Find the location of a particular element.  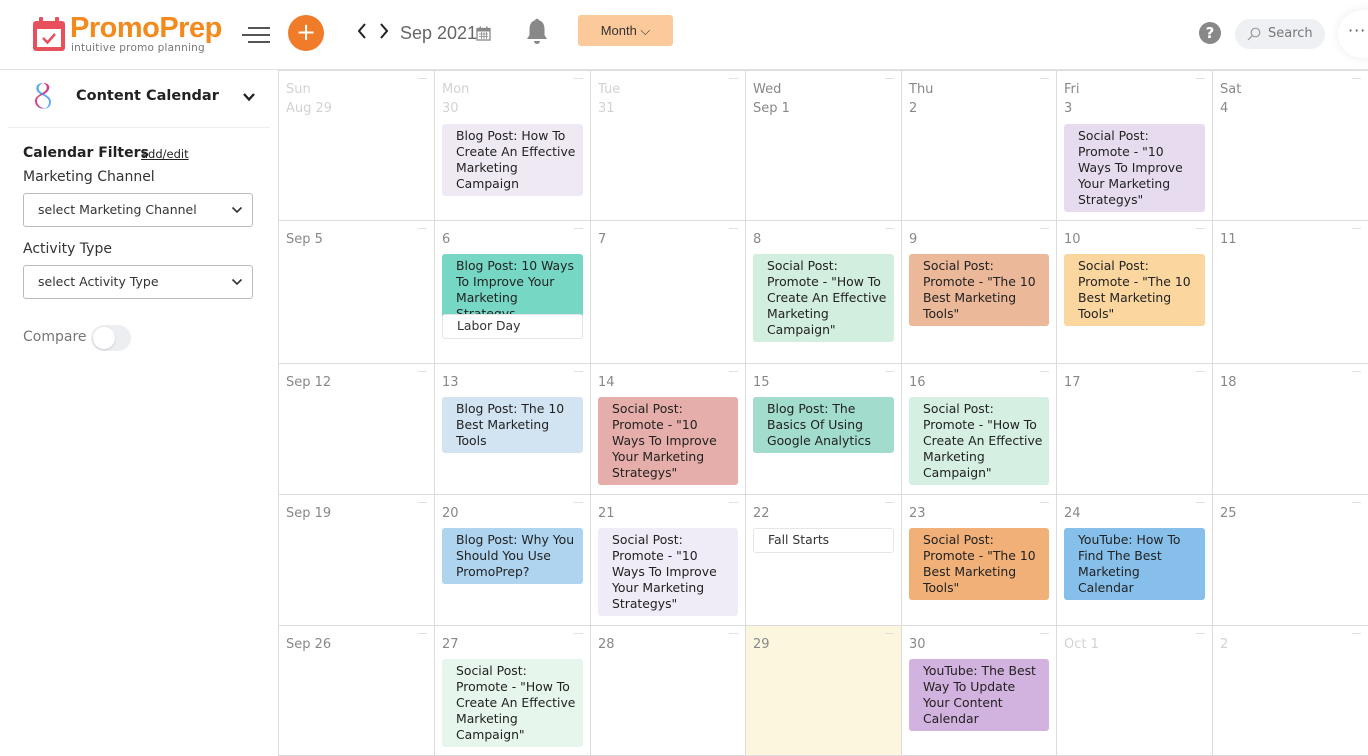

calendar-day-cell: 28 is located at coordinates (667, 691).